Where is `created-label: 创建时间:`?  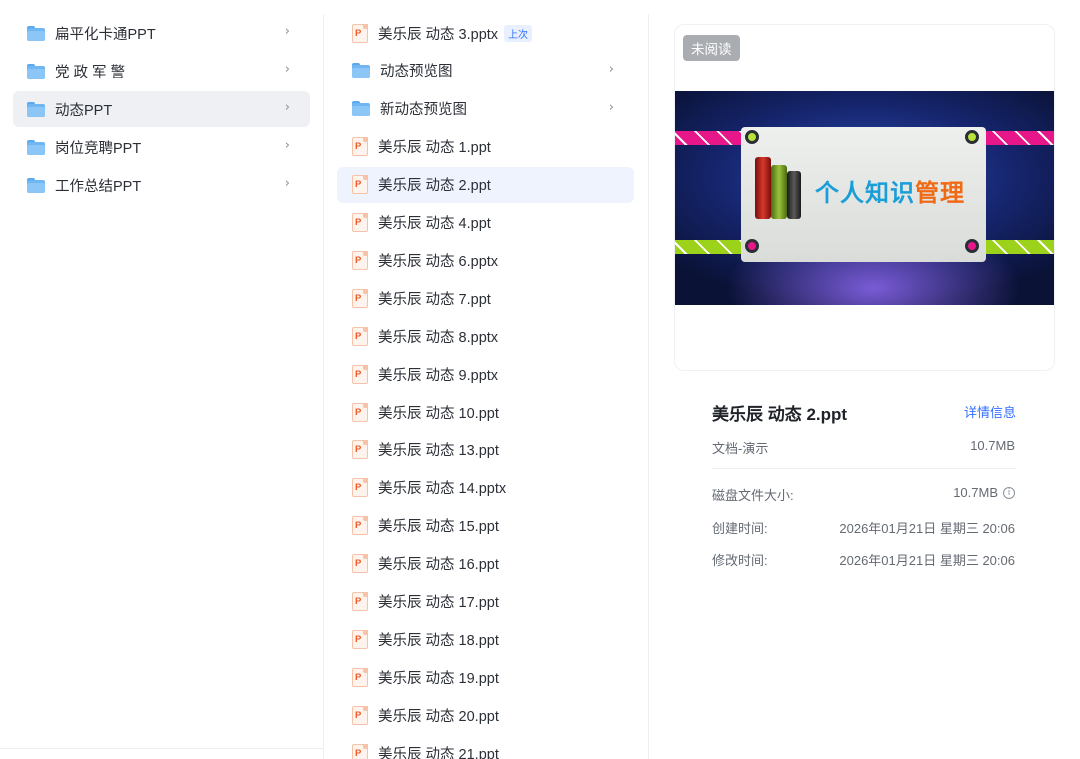
created-label: 创建时间: is located at coordinates (740, 528).